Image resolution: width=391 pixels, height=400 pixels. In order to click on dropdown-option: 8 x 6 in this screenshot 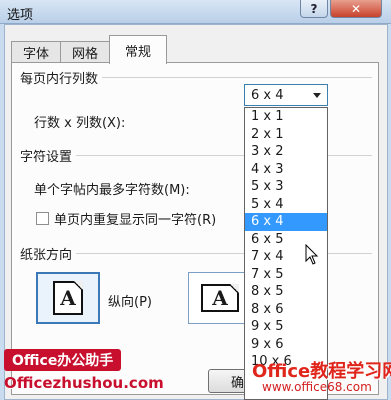, I will do `click(286, 310)`.